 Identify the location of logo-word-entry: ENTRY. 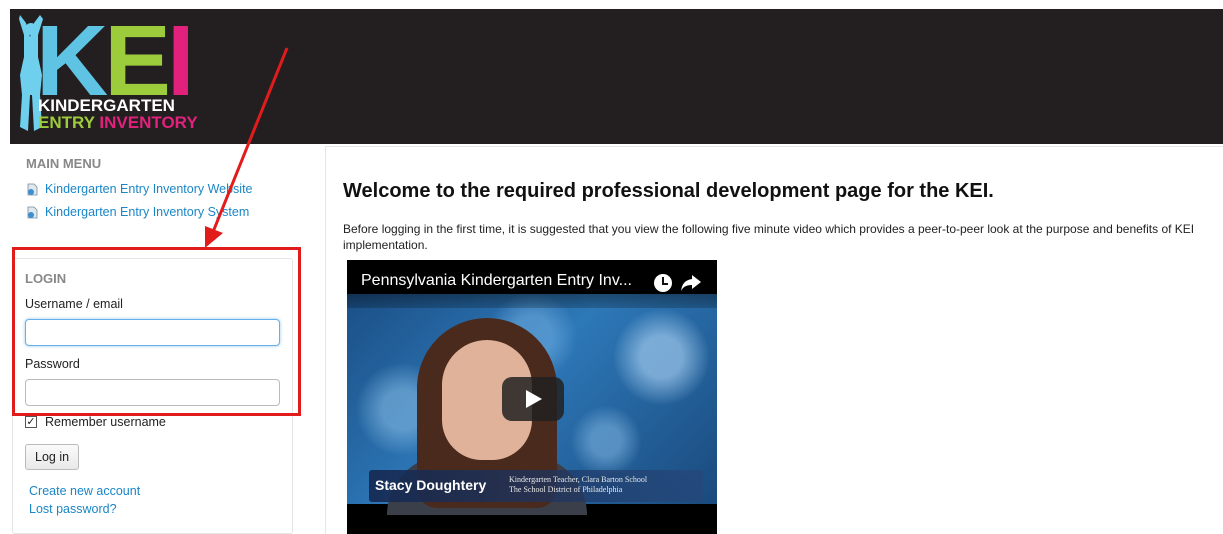
(66, 122).